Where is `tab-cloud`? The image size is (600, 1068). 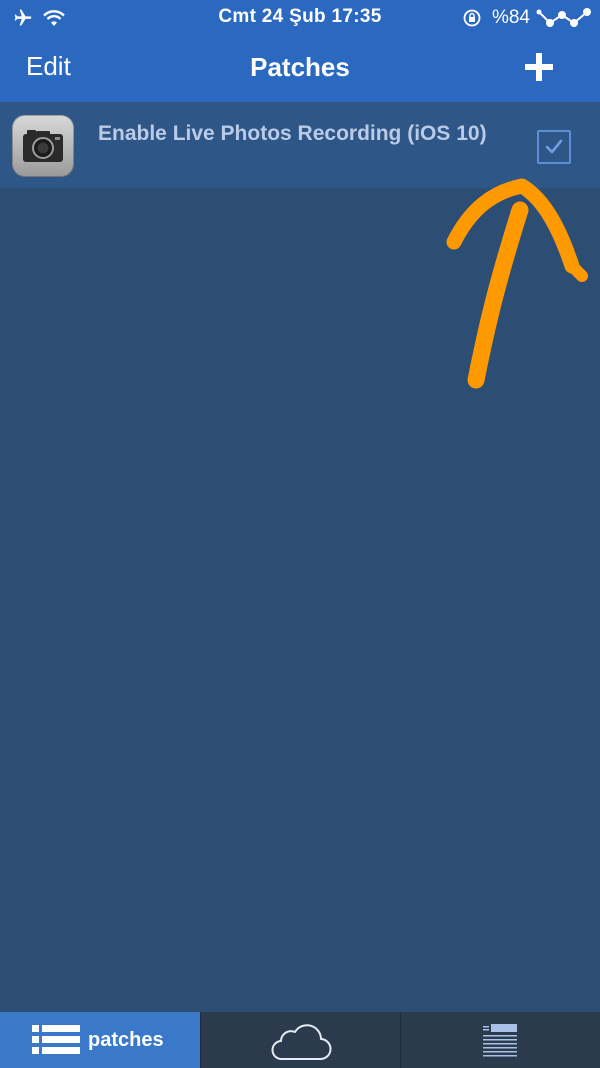
tab-cloud is located at coordinates (300, 1040).